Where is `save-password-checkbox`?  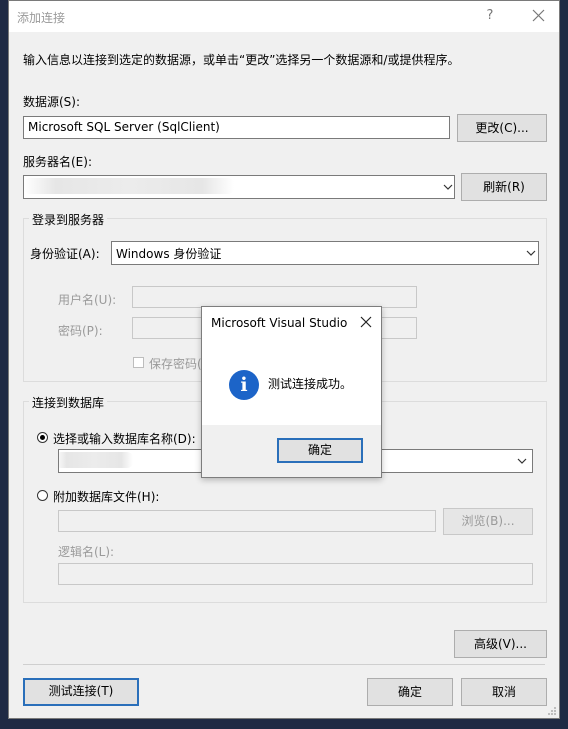 save-password-checkbox is located at coordinates (138, 362).